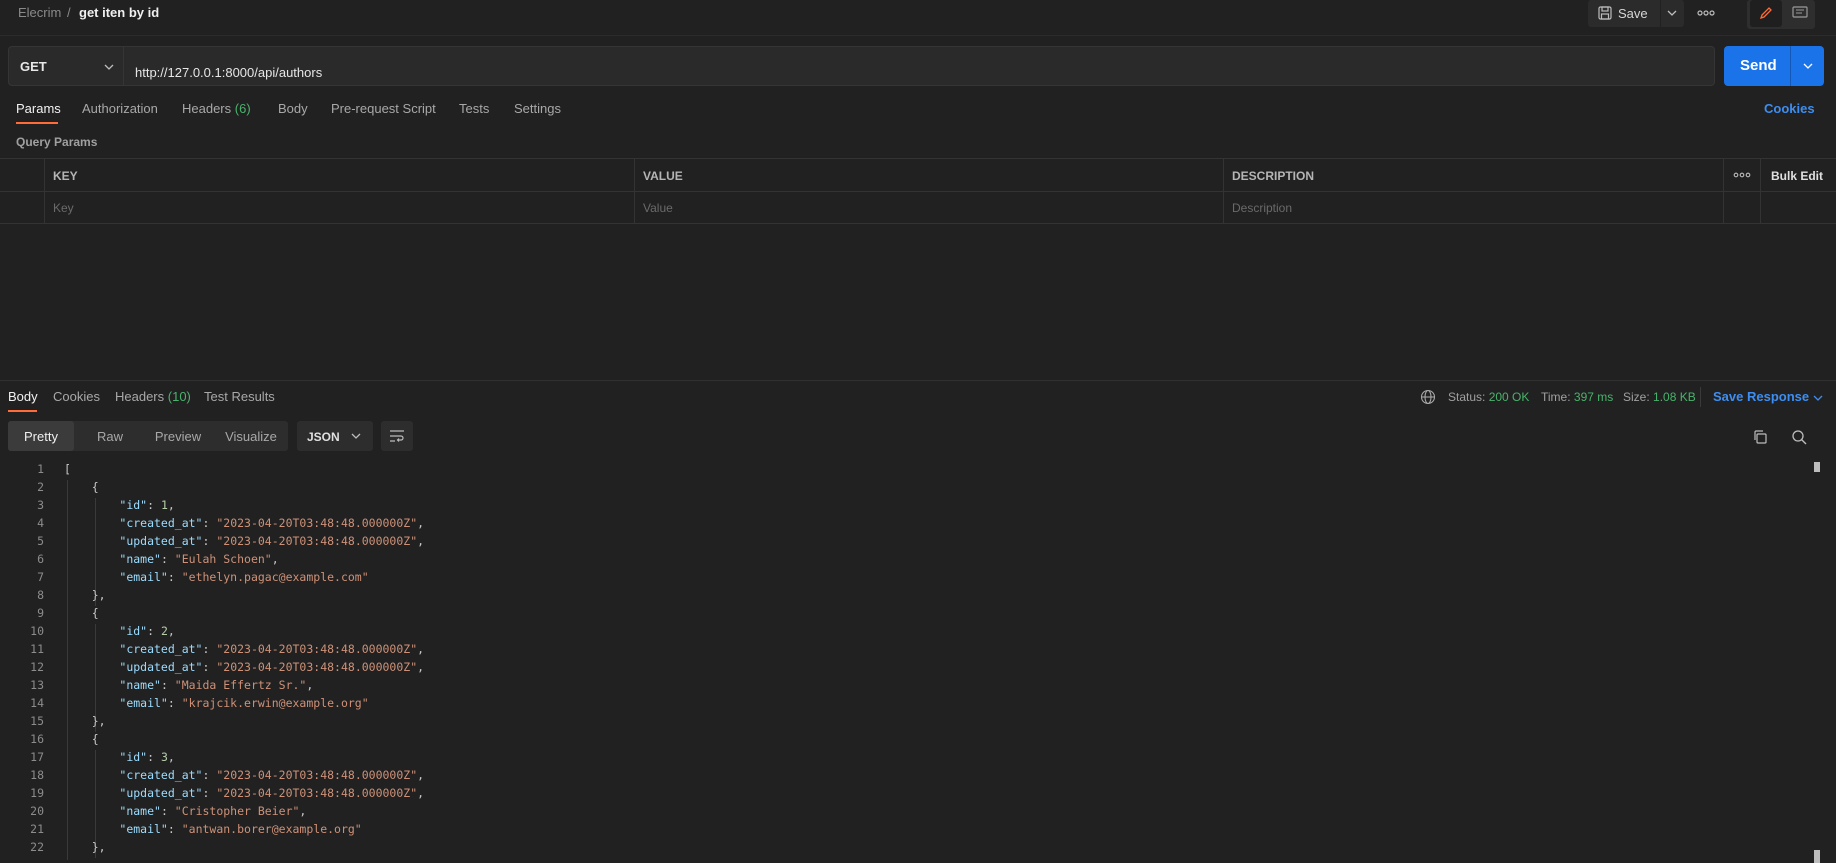  Describe the element at coordinates (110, 436) in the screenshot. I see `view-raw-button: Raw` at that location.